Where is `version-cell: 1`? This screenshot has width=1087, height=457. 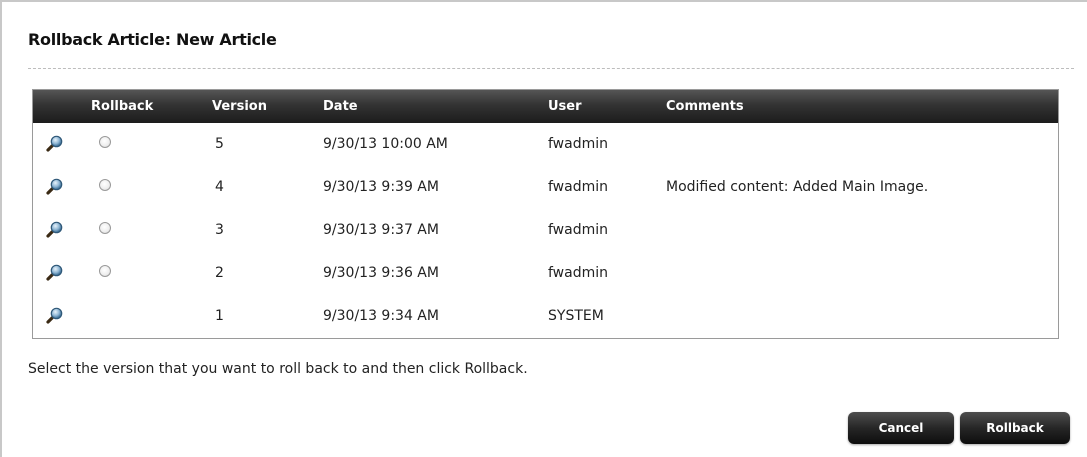 version-cell: 1 is located at coordinates (219, 316).